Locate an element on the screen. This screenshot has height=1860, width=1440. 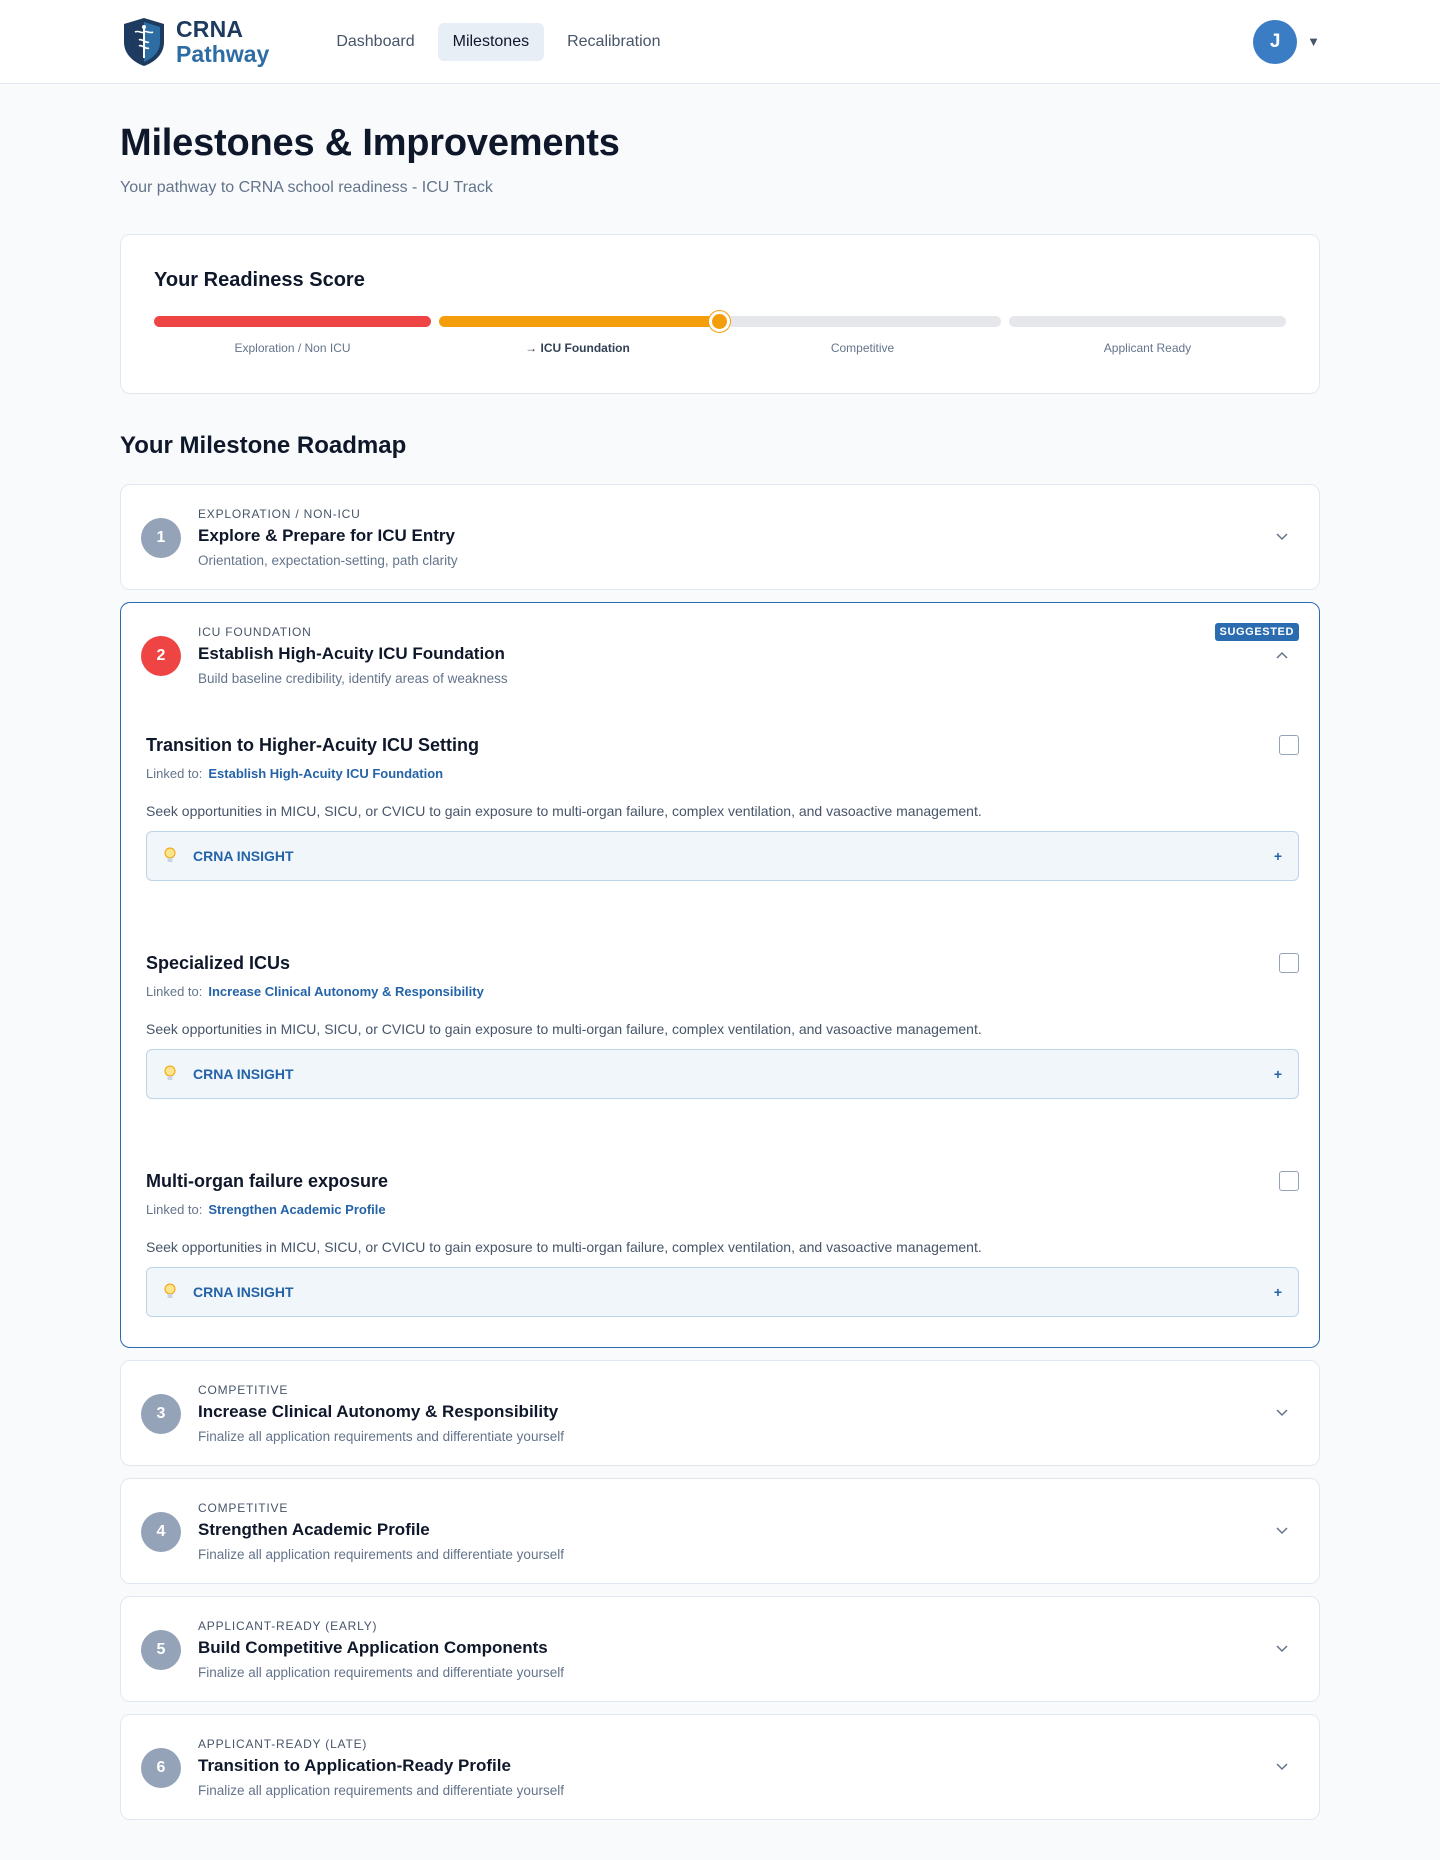
milestone-title: Build Competitive Application Components is located at coordinates (373, 1647).